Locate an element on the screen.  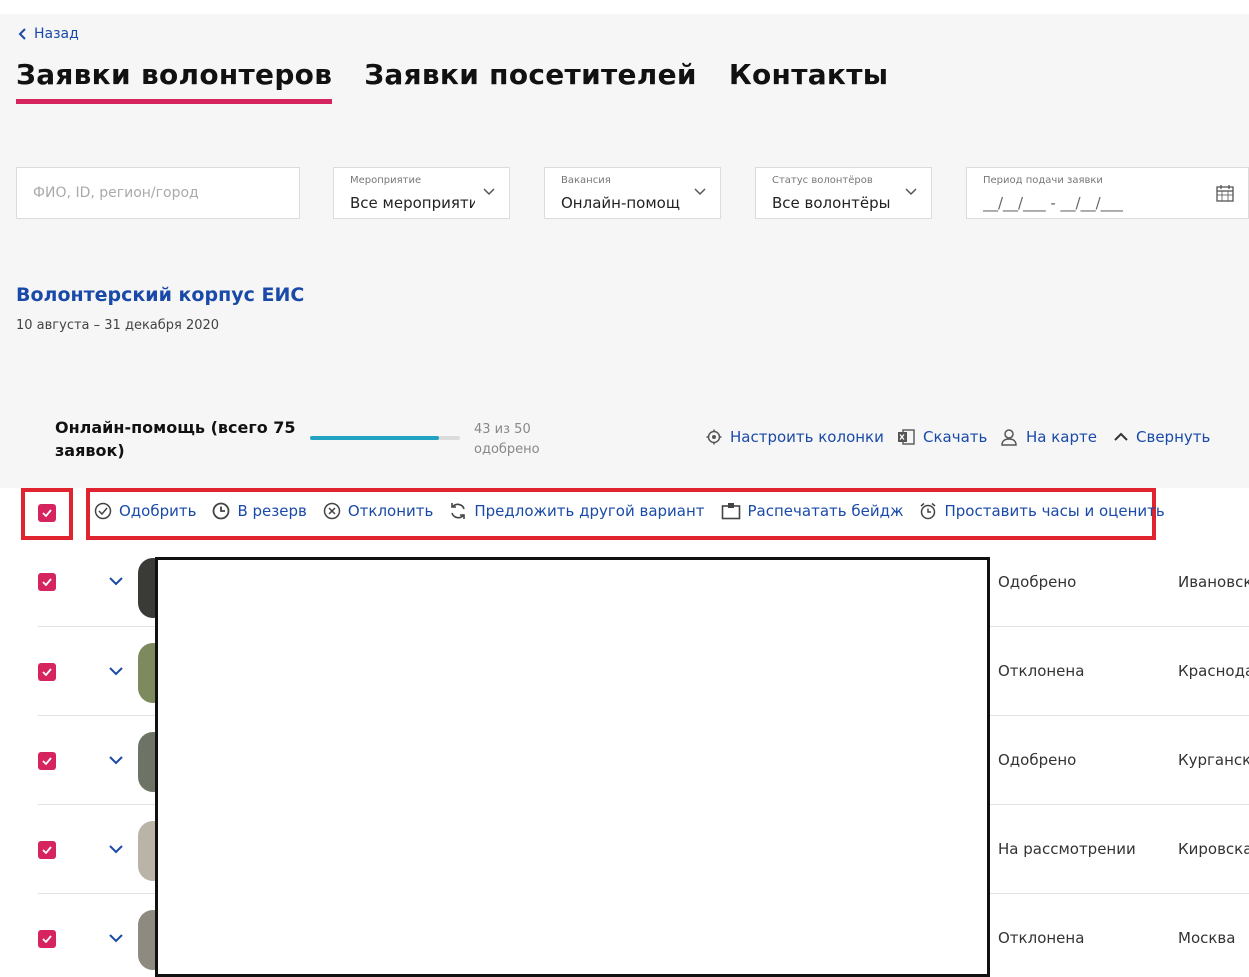
back-label: Назад is located at coordinates (56, 34).